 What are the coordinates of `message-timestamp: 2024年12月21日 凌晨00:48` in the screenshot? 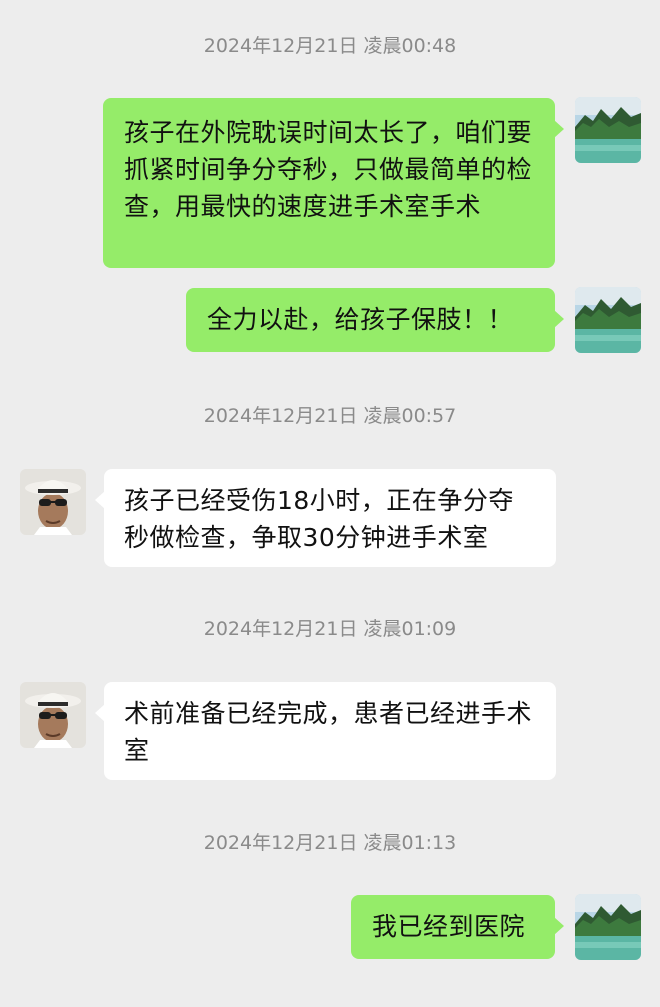 It's located at (330, 46).